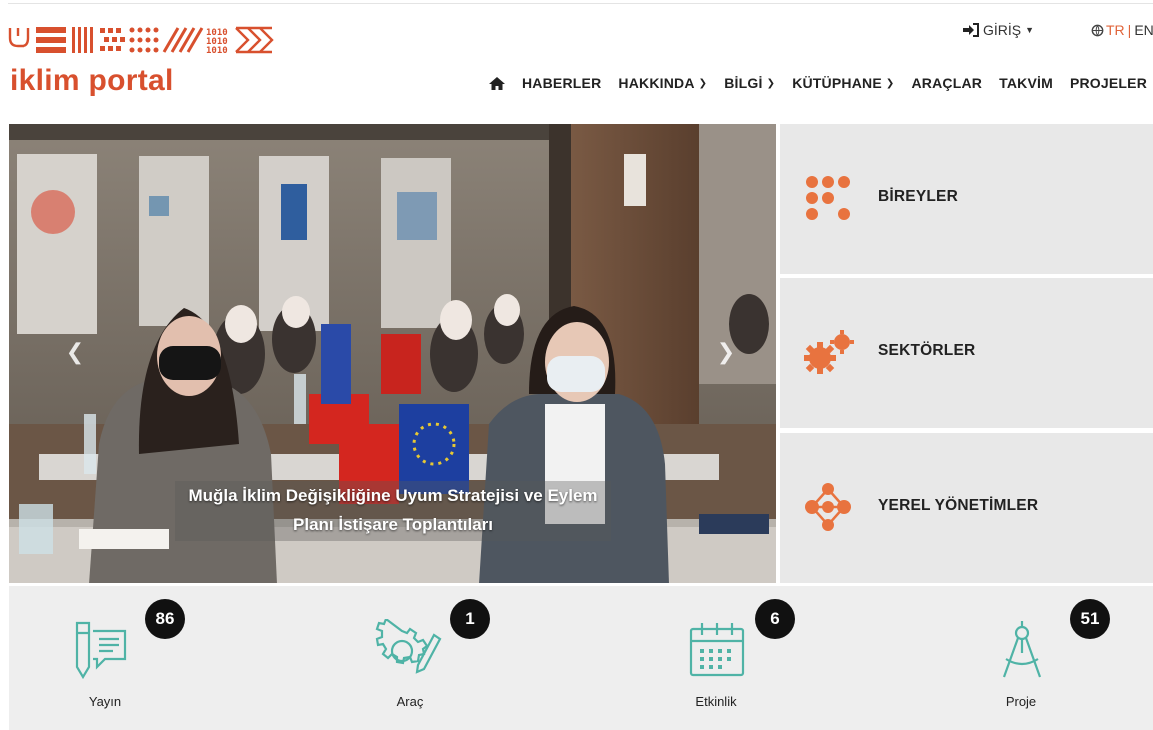  What do you see at coordinates (217, 51) in the screenshot?
I see `svg-text: 1010` at bounding box center [217, 51].